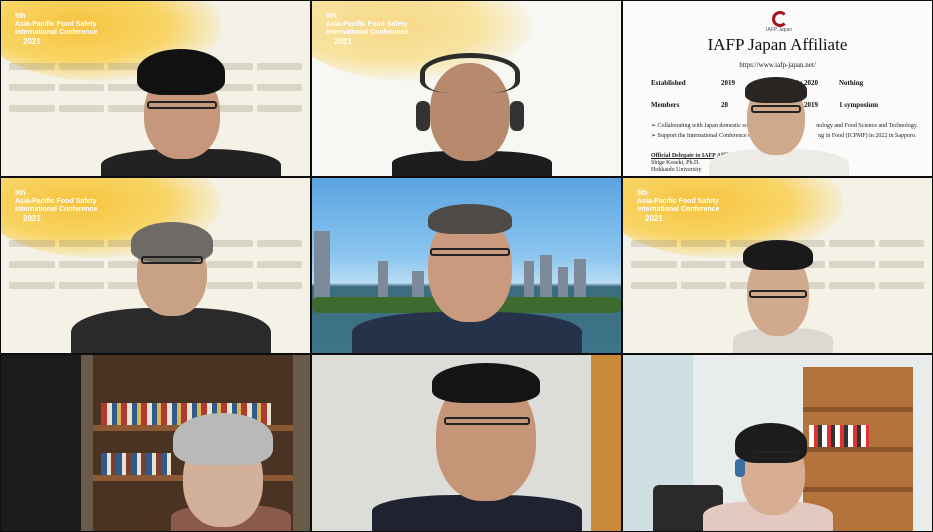 This screenshot has width=933, height=532. What do you see at coordinates (181, 72) in the screenshot?
I see `black-cap` at bounding box center [181, 72].